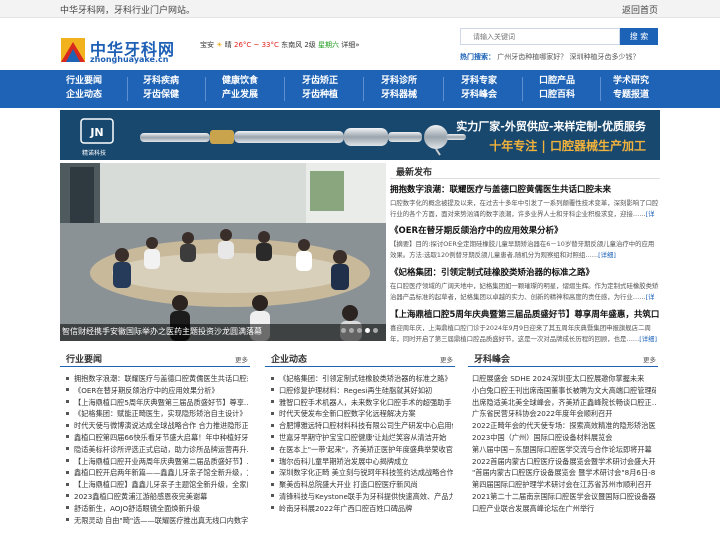 This screenshot has width=720, height=540. What do you see at coordinates (361, 414) in the screenshot?
I see `list-item: 时代天使发布全新口腔数字化远程解决方案` at bounding box center [361, 414].